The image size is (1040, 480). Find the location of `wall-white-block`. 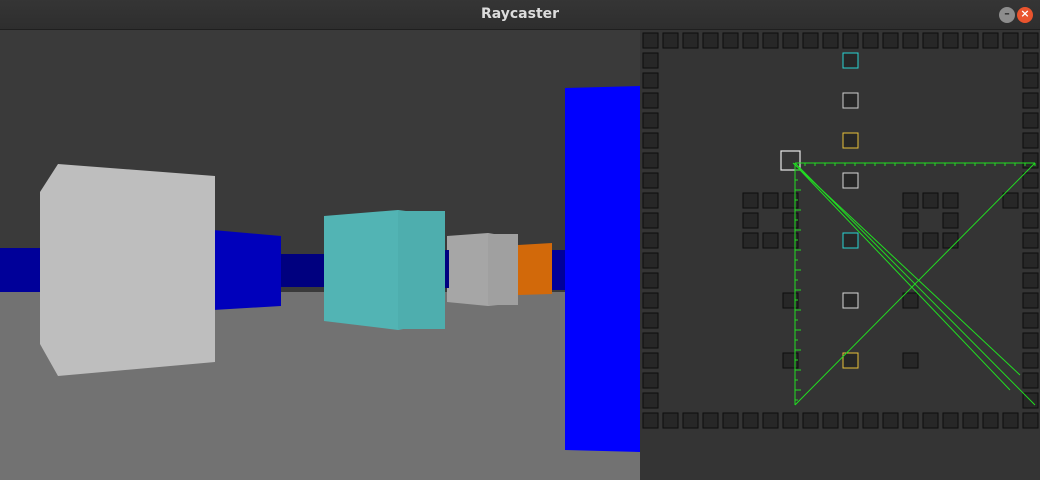

wall-white-block is located at coordinates (127, 270).